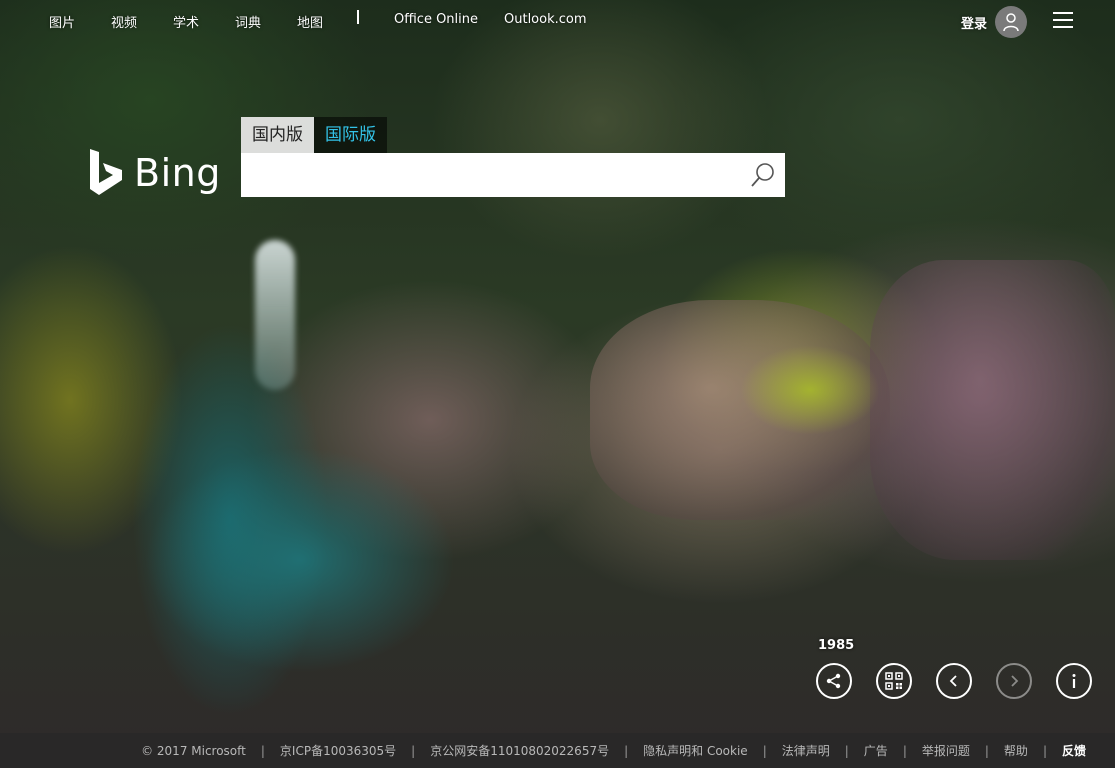 Image resolution: width=1115 pixels, height=768 pixels. I want to click on footer-feedback-link: 反馈, so click(1074, 750).